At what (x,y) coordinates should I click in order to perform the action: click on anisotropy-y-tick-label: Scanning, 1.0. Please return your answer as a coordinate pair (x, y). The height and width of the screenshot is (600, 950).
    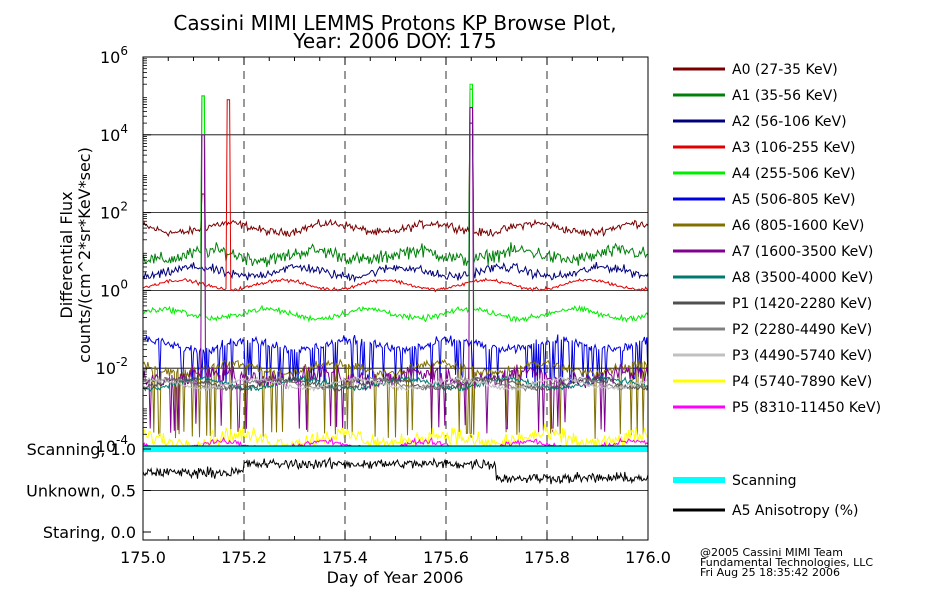
    Looking at the image, I should click on (81, 449).